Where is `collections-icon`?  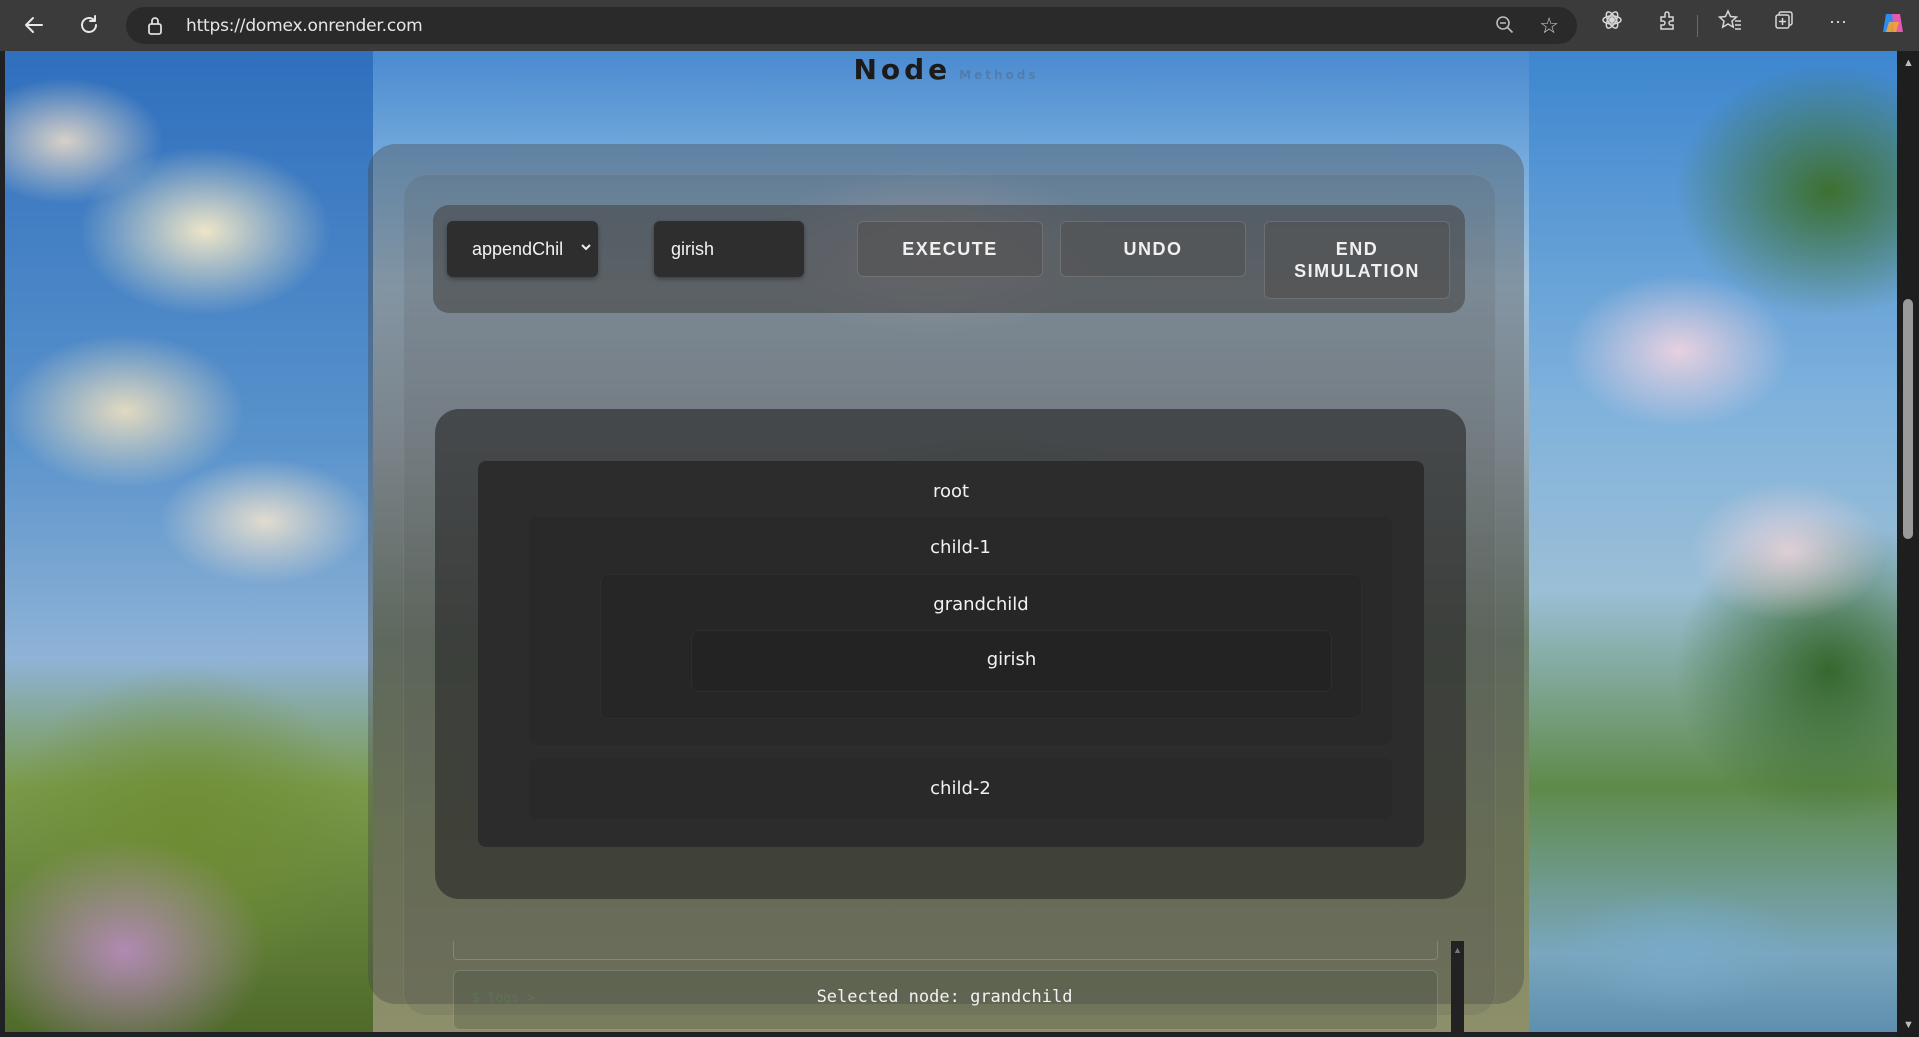
collections-icon is located at coordinates (1784, 22).